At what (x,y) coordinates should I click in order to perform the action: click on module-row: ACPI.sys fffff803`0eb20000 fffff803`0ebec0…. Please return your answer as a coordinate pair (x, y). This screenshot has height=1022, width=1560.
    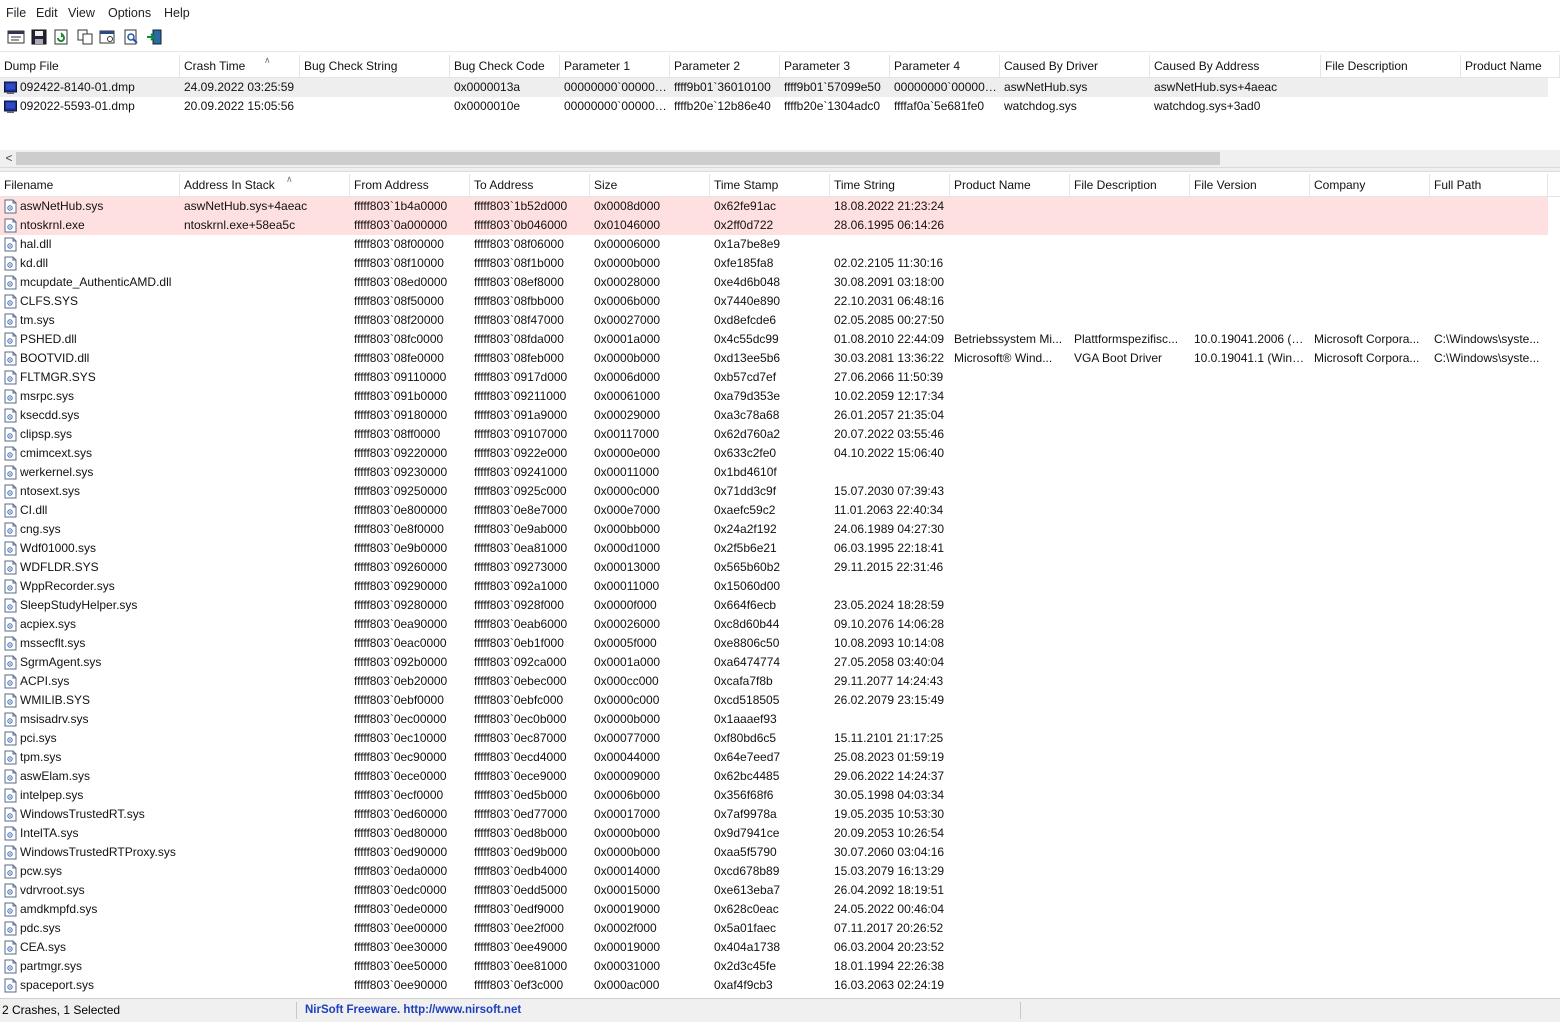
    Looking at the image, I should click on (774, 681).